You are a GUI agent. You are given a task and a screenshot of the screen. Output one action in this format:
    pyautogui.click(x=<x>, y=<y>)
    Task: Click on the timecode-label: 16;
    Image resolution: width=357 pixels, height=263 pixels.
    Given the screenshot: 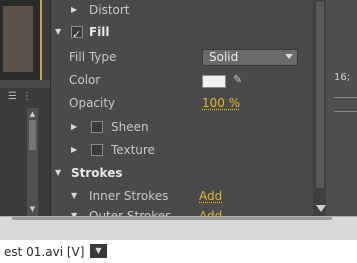 What is the action you would take?
    pyautogui.click(x=342, y=77)
    